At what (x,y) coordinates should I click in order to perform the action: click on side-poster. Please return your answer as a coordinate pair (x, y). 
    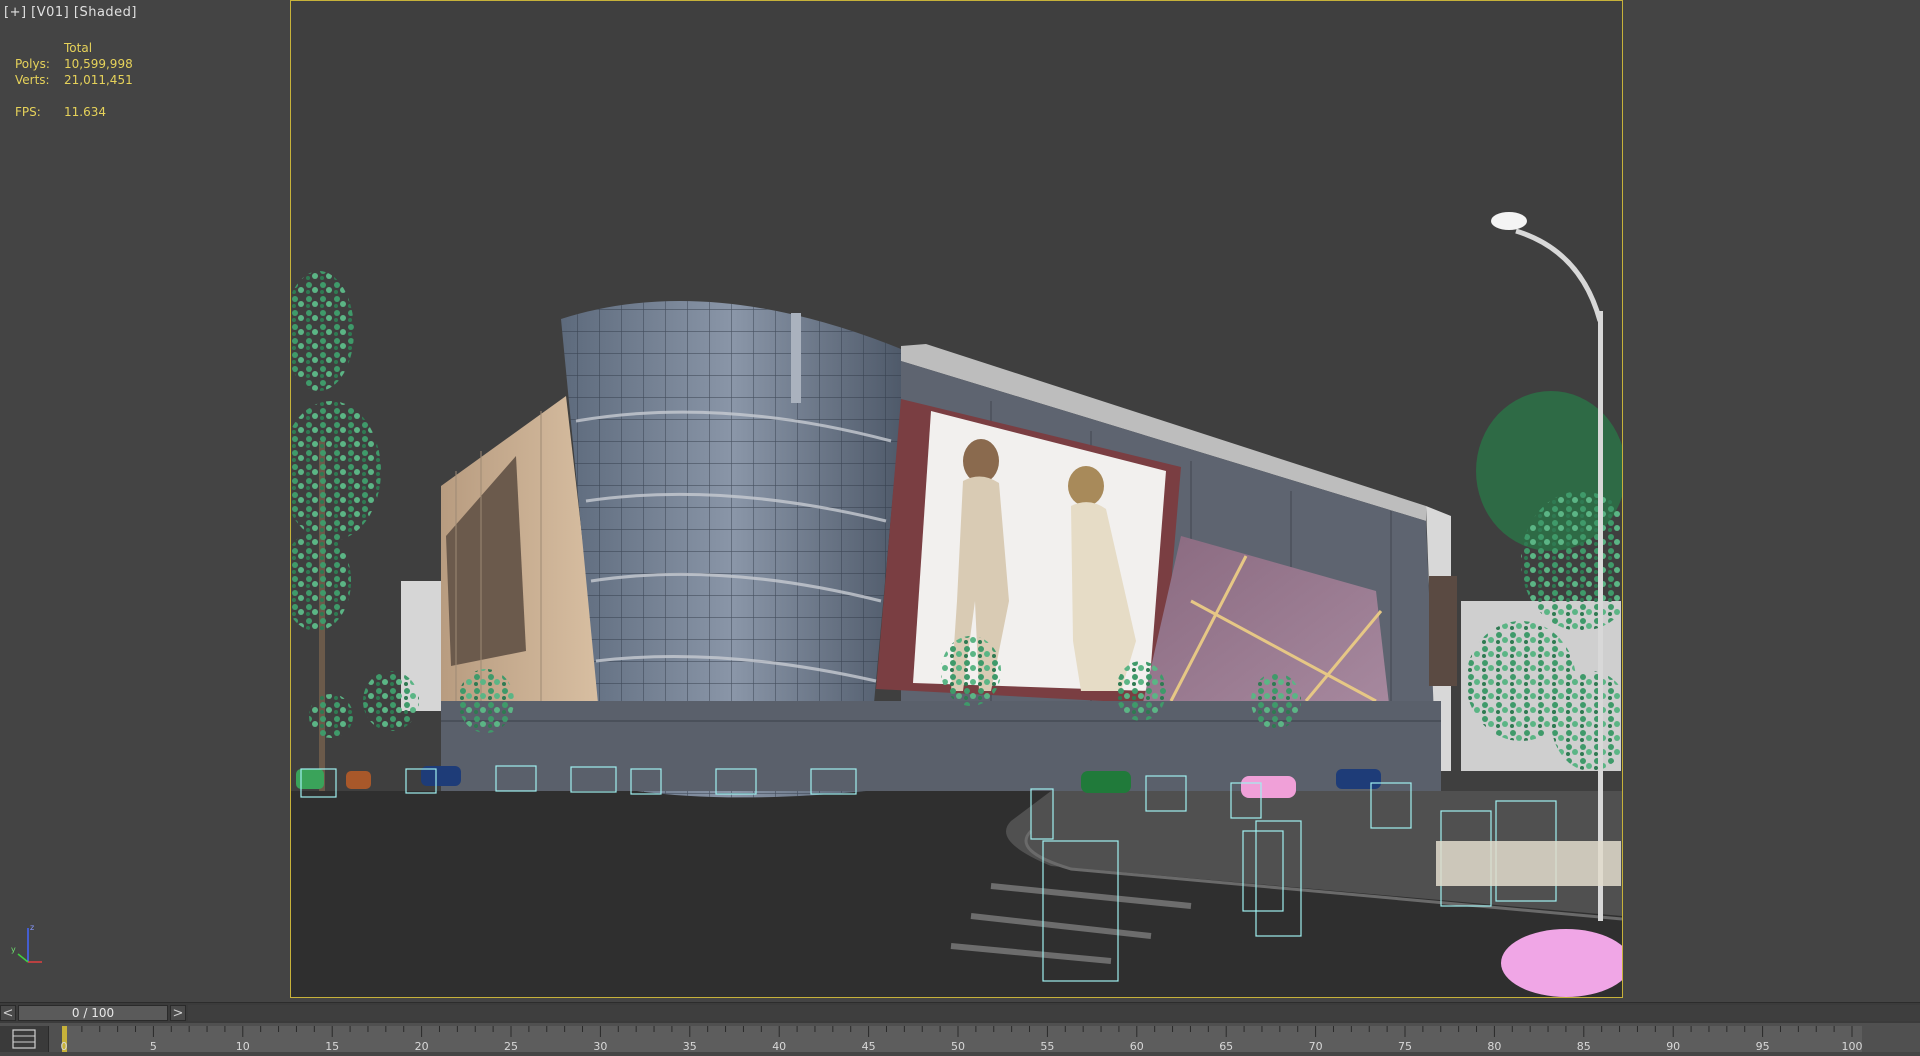
    Looking at the image, I should click on (1443, 631).